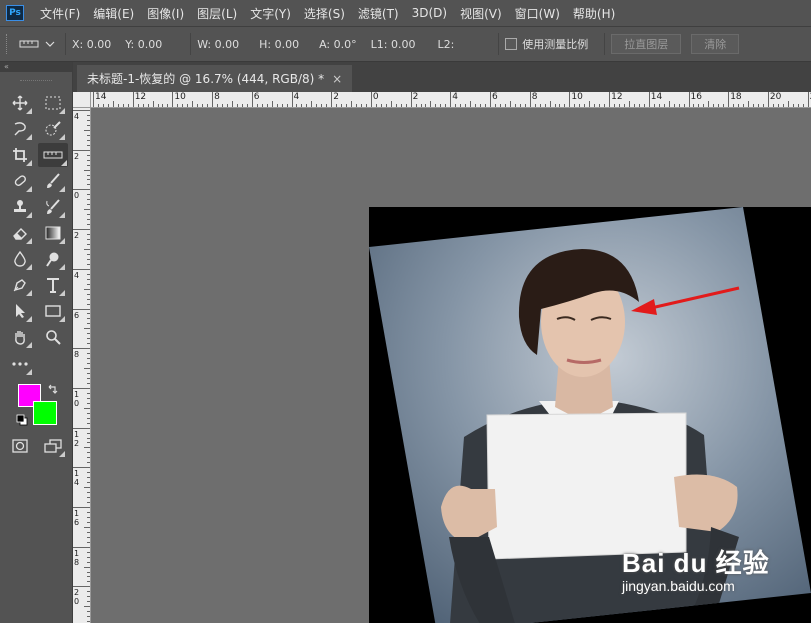 Image resolution: width=811 pixels, height=623 pixels. What do you see at coordinates (296, 97) in the screenshot?
I see `ruler-label: 4` at bounding box center [296, 97].